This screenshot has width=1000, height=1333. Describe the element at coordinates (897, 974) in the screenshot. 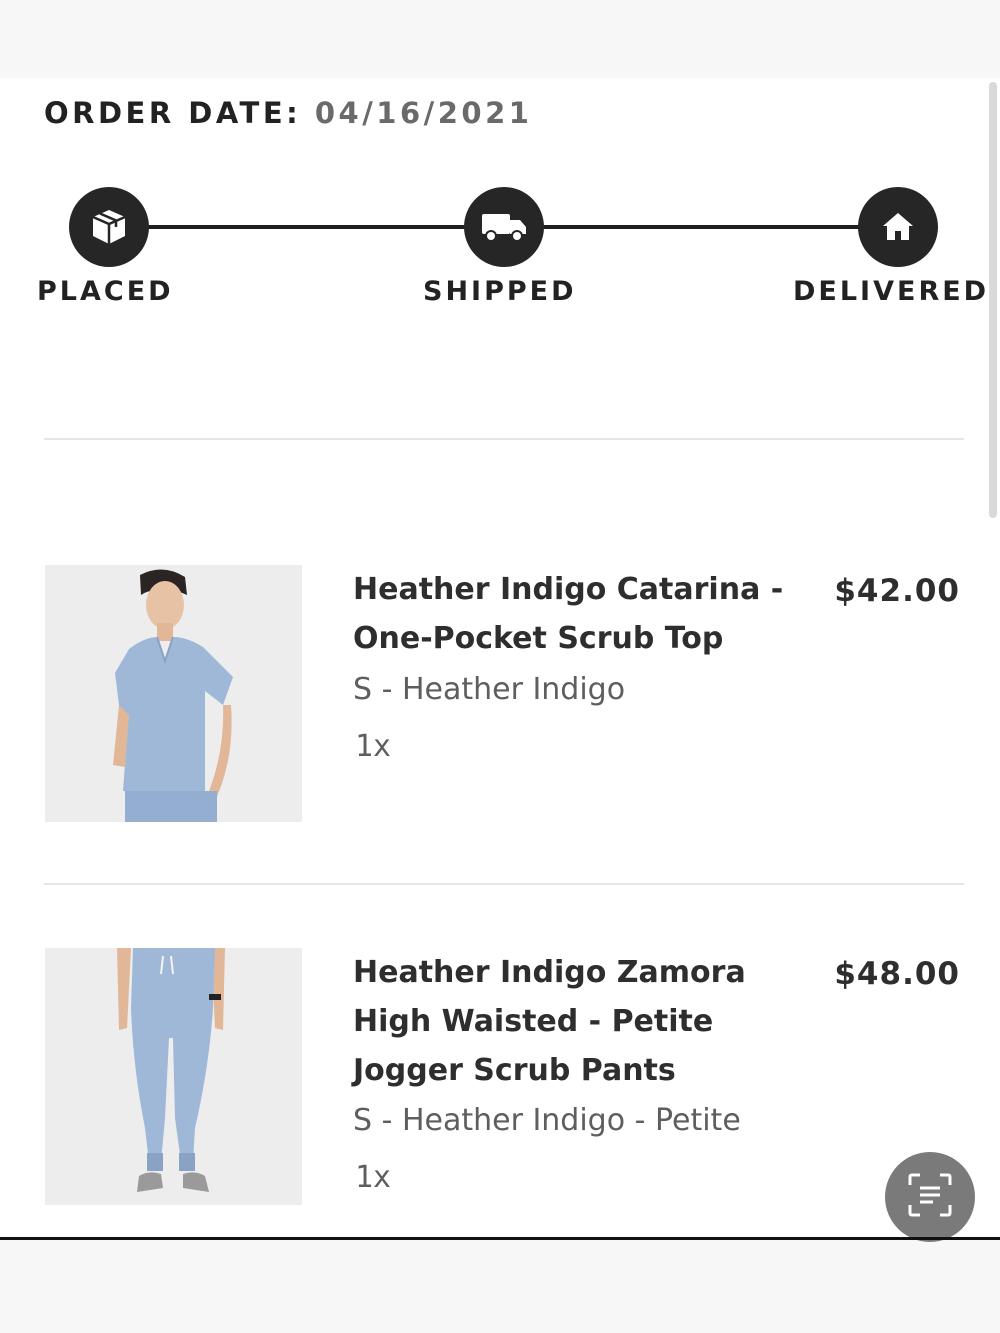

I see `item-price: $48.00` at that location.